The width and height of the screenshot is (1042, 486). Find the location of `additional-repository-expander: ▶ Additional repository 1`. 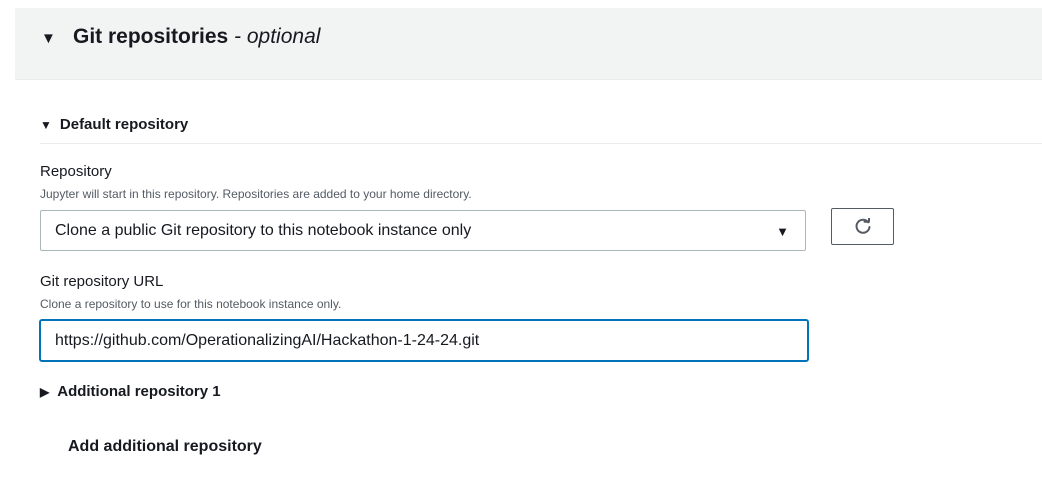

additional-repository-expander: ▶ Additional repository 1 is located at coordinates (130, 391).